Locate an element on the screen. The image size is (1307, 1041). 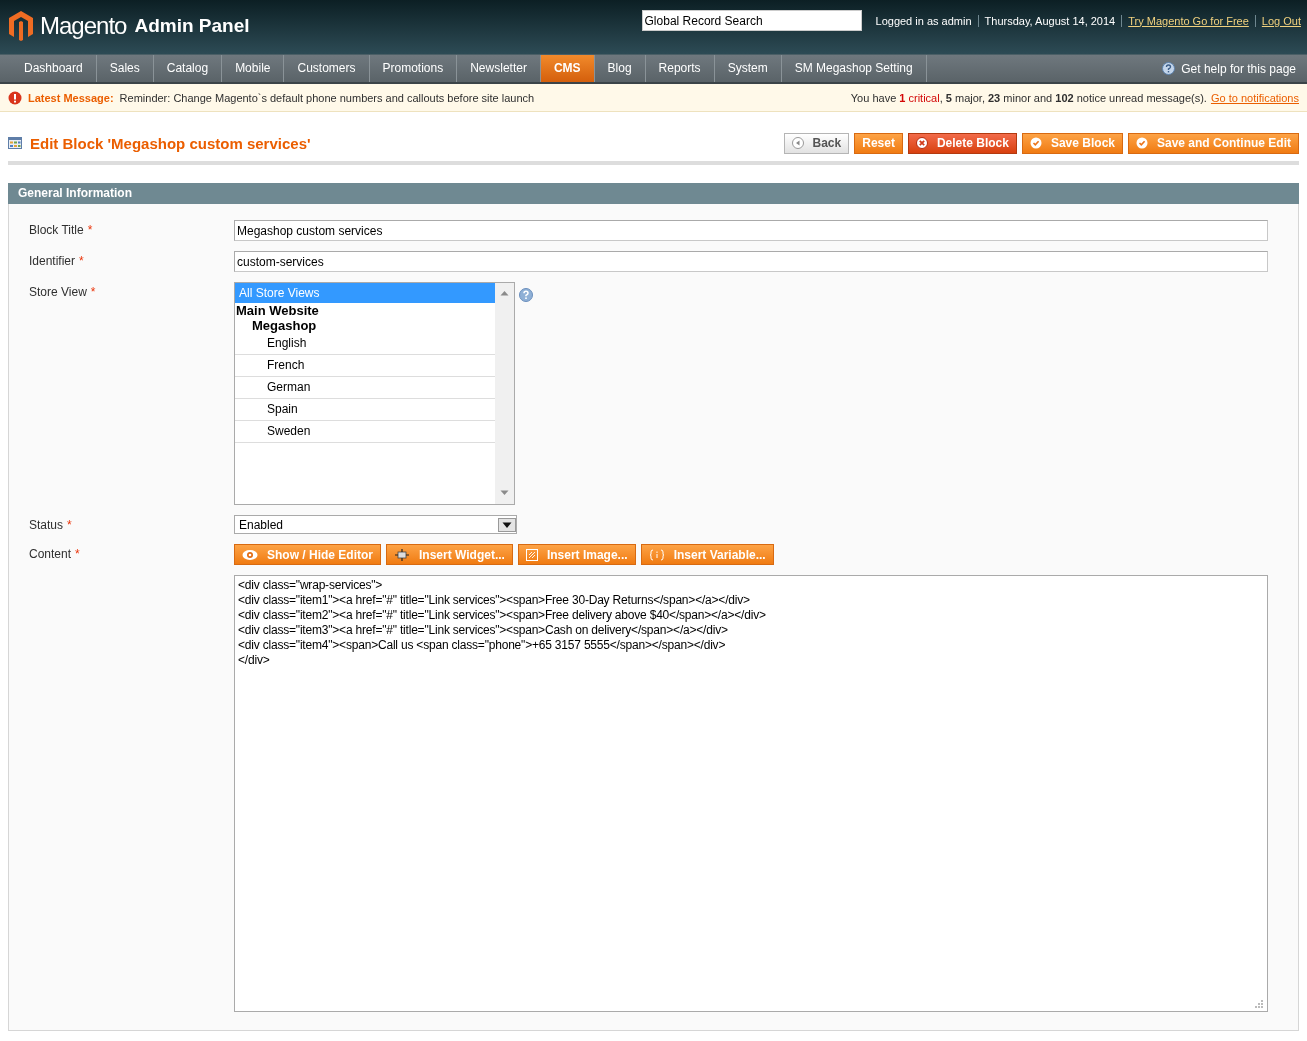
html-code-text: <div class="wrap-services"> <div class="item1"><a href="#" title="Link services"><span>Free 30-Day Returns</span></a></div> <div class="item2"><a href="#" title="Link services"><span>Free delivery above $40</span></a></div> <div class="item3"><a href="#" title="Link services"><span>Cash on delivery</span></a></div> <div class="item4"><span>Call us <span class="phone">+65 3157 5555</span></span></div> </div> is located at coordinates (502, 623).